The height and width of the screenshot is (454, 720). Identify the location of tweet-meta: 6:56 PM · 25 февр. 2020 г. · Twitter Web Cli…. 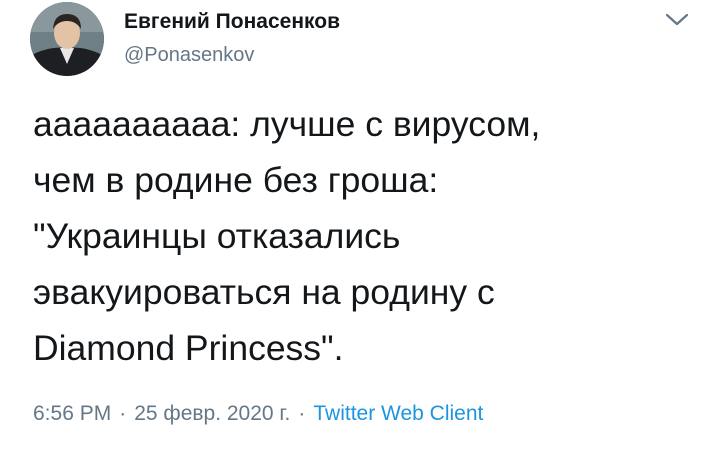
(258, 414).